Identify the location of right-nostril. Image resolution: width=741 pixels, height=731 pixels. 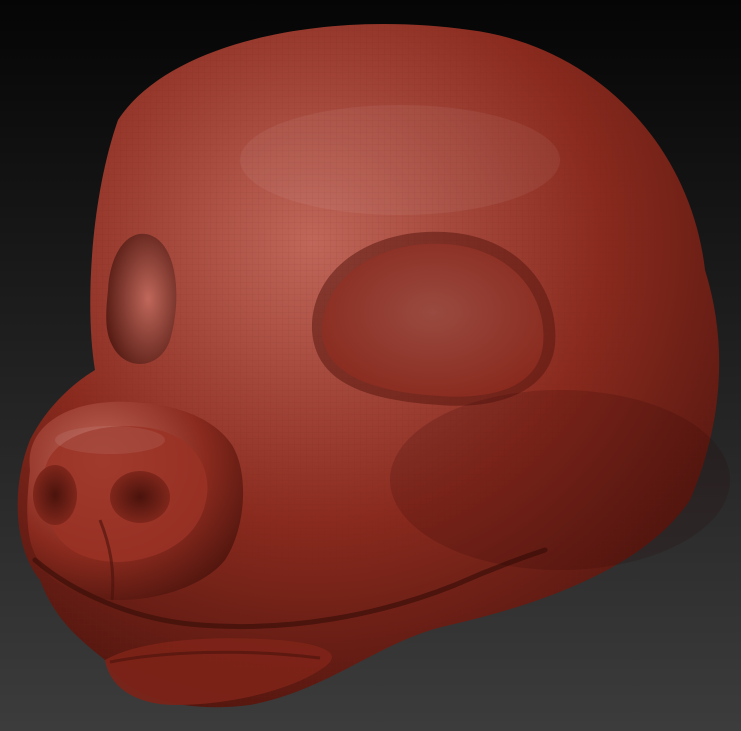
(140, 497).